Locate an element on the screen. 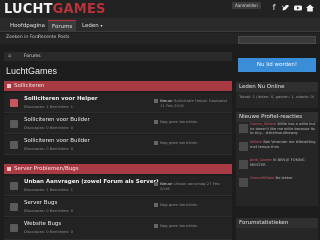 This screenshot has height=240, width=320. tab-leden-label: Leden is located at coordinates (90, 26).